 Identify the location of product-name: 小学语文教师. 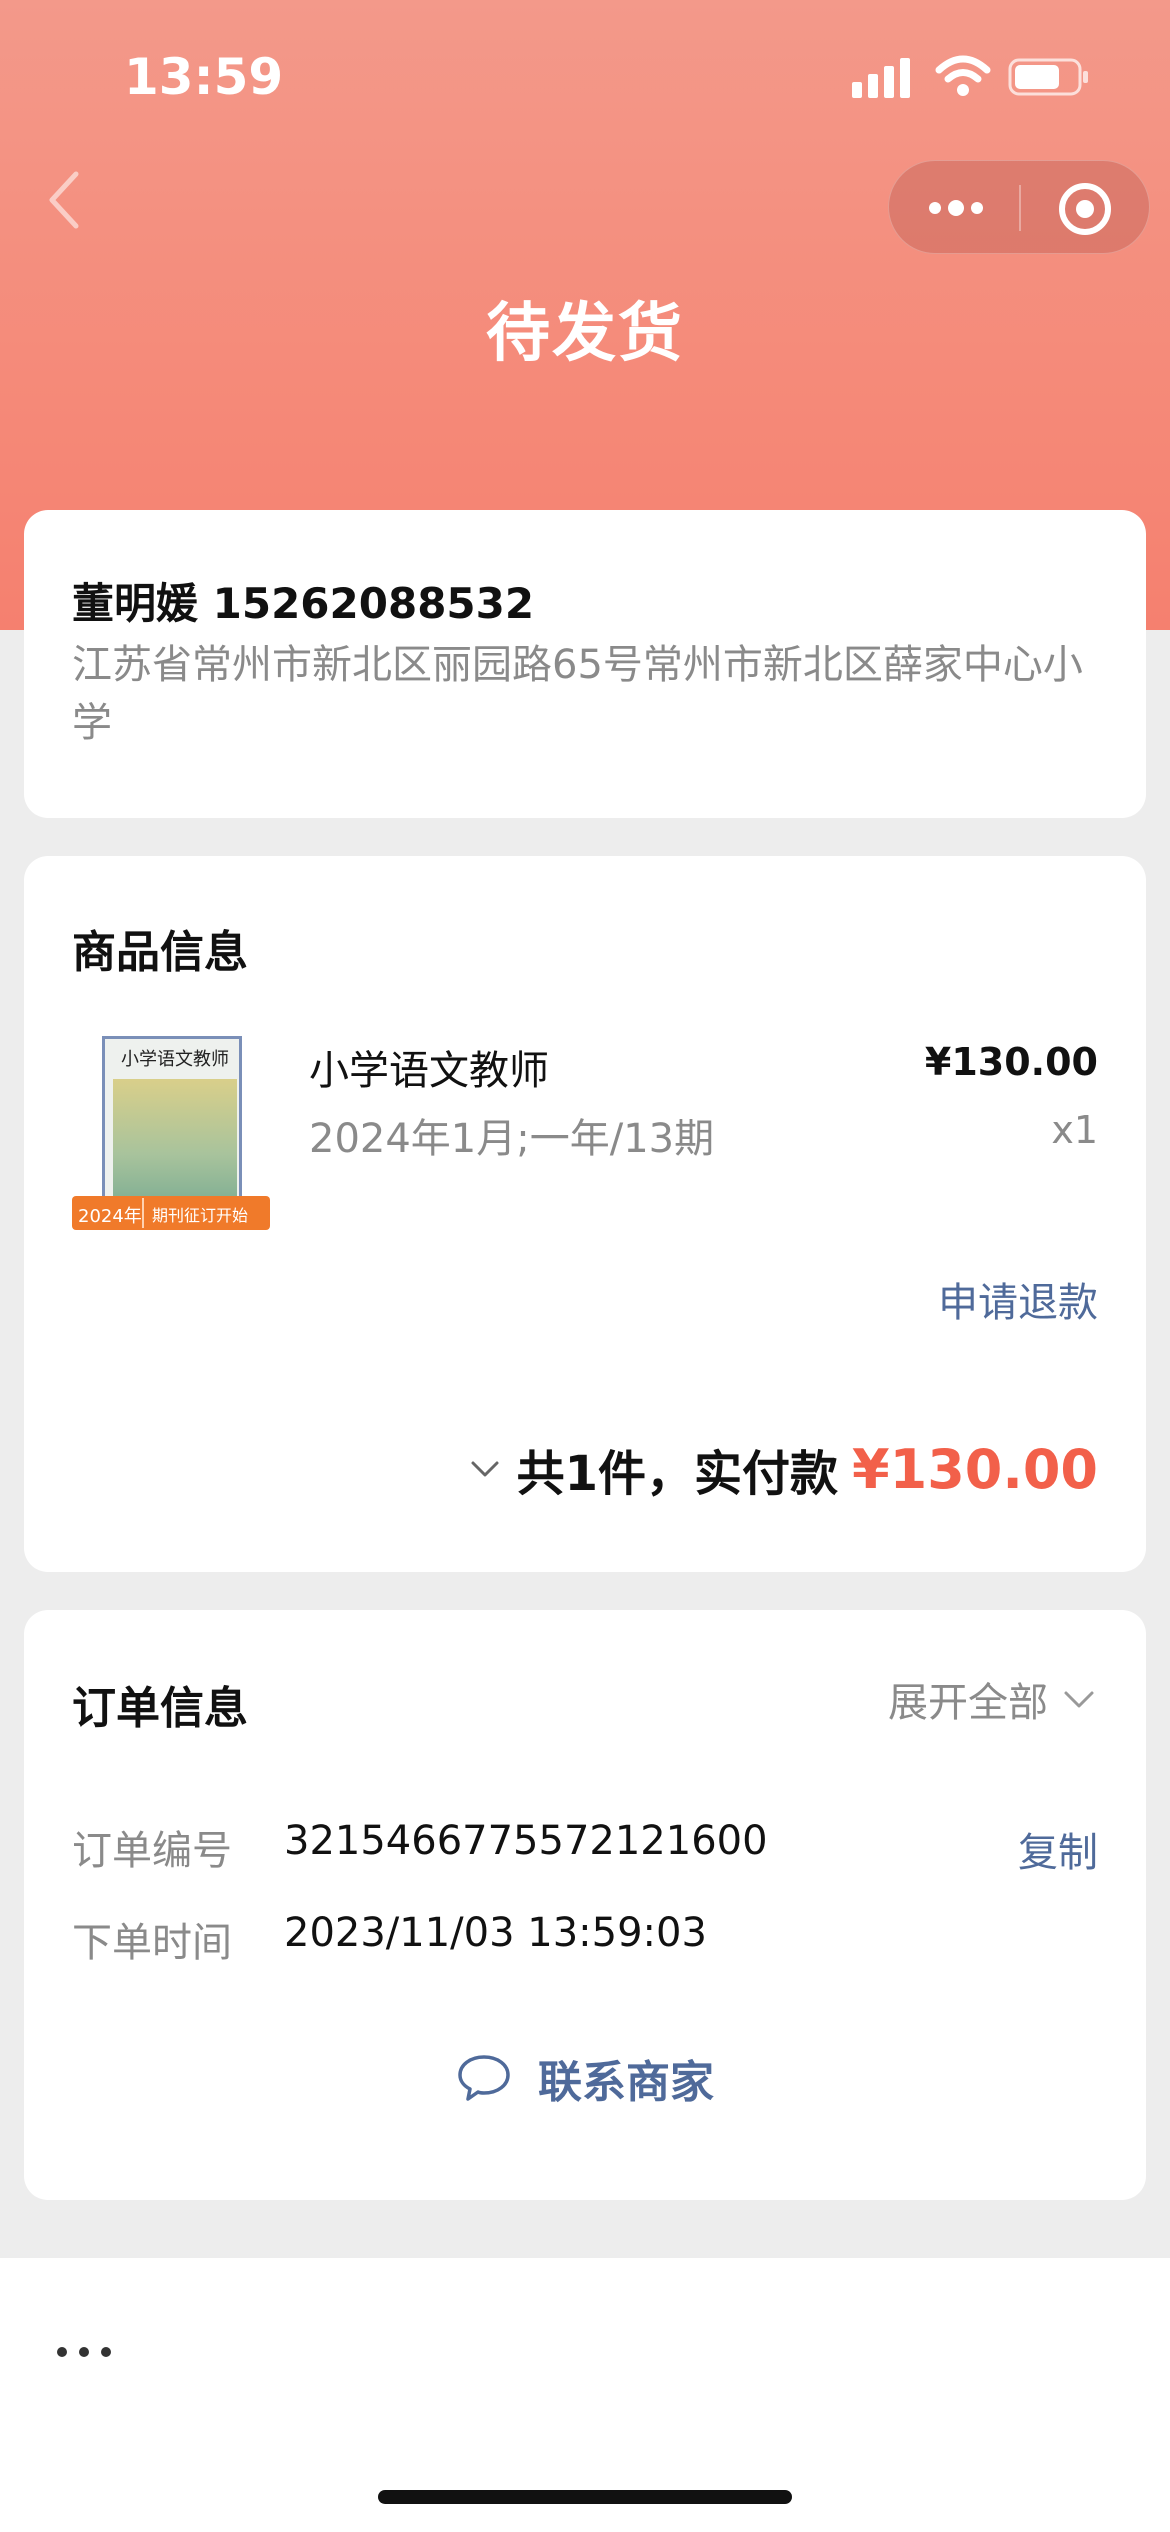
(429, 1067).